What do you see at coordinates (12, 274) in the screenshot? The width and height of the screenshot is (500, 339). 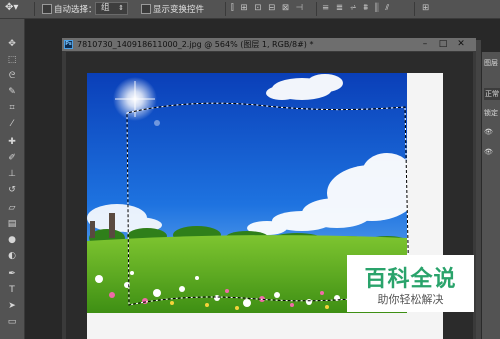 I see `pen-icon: ✒` at bounding box center [12, 274].